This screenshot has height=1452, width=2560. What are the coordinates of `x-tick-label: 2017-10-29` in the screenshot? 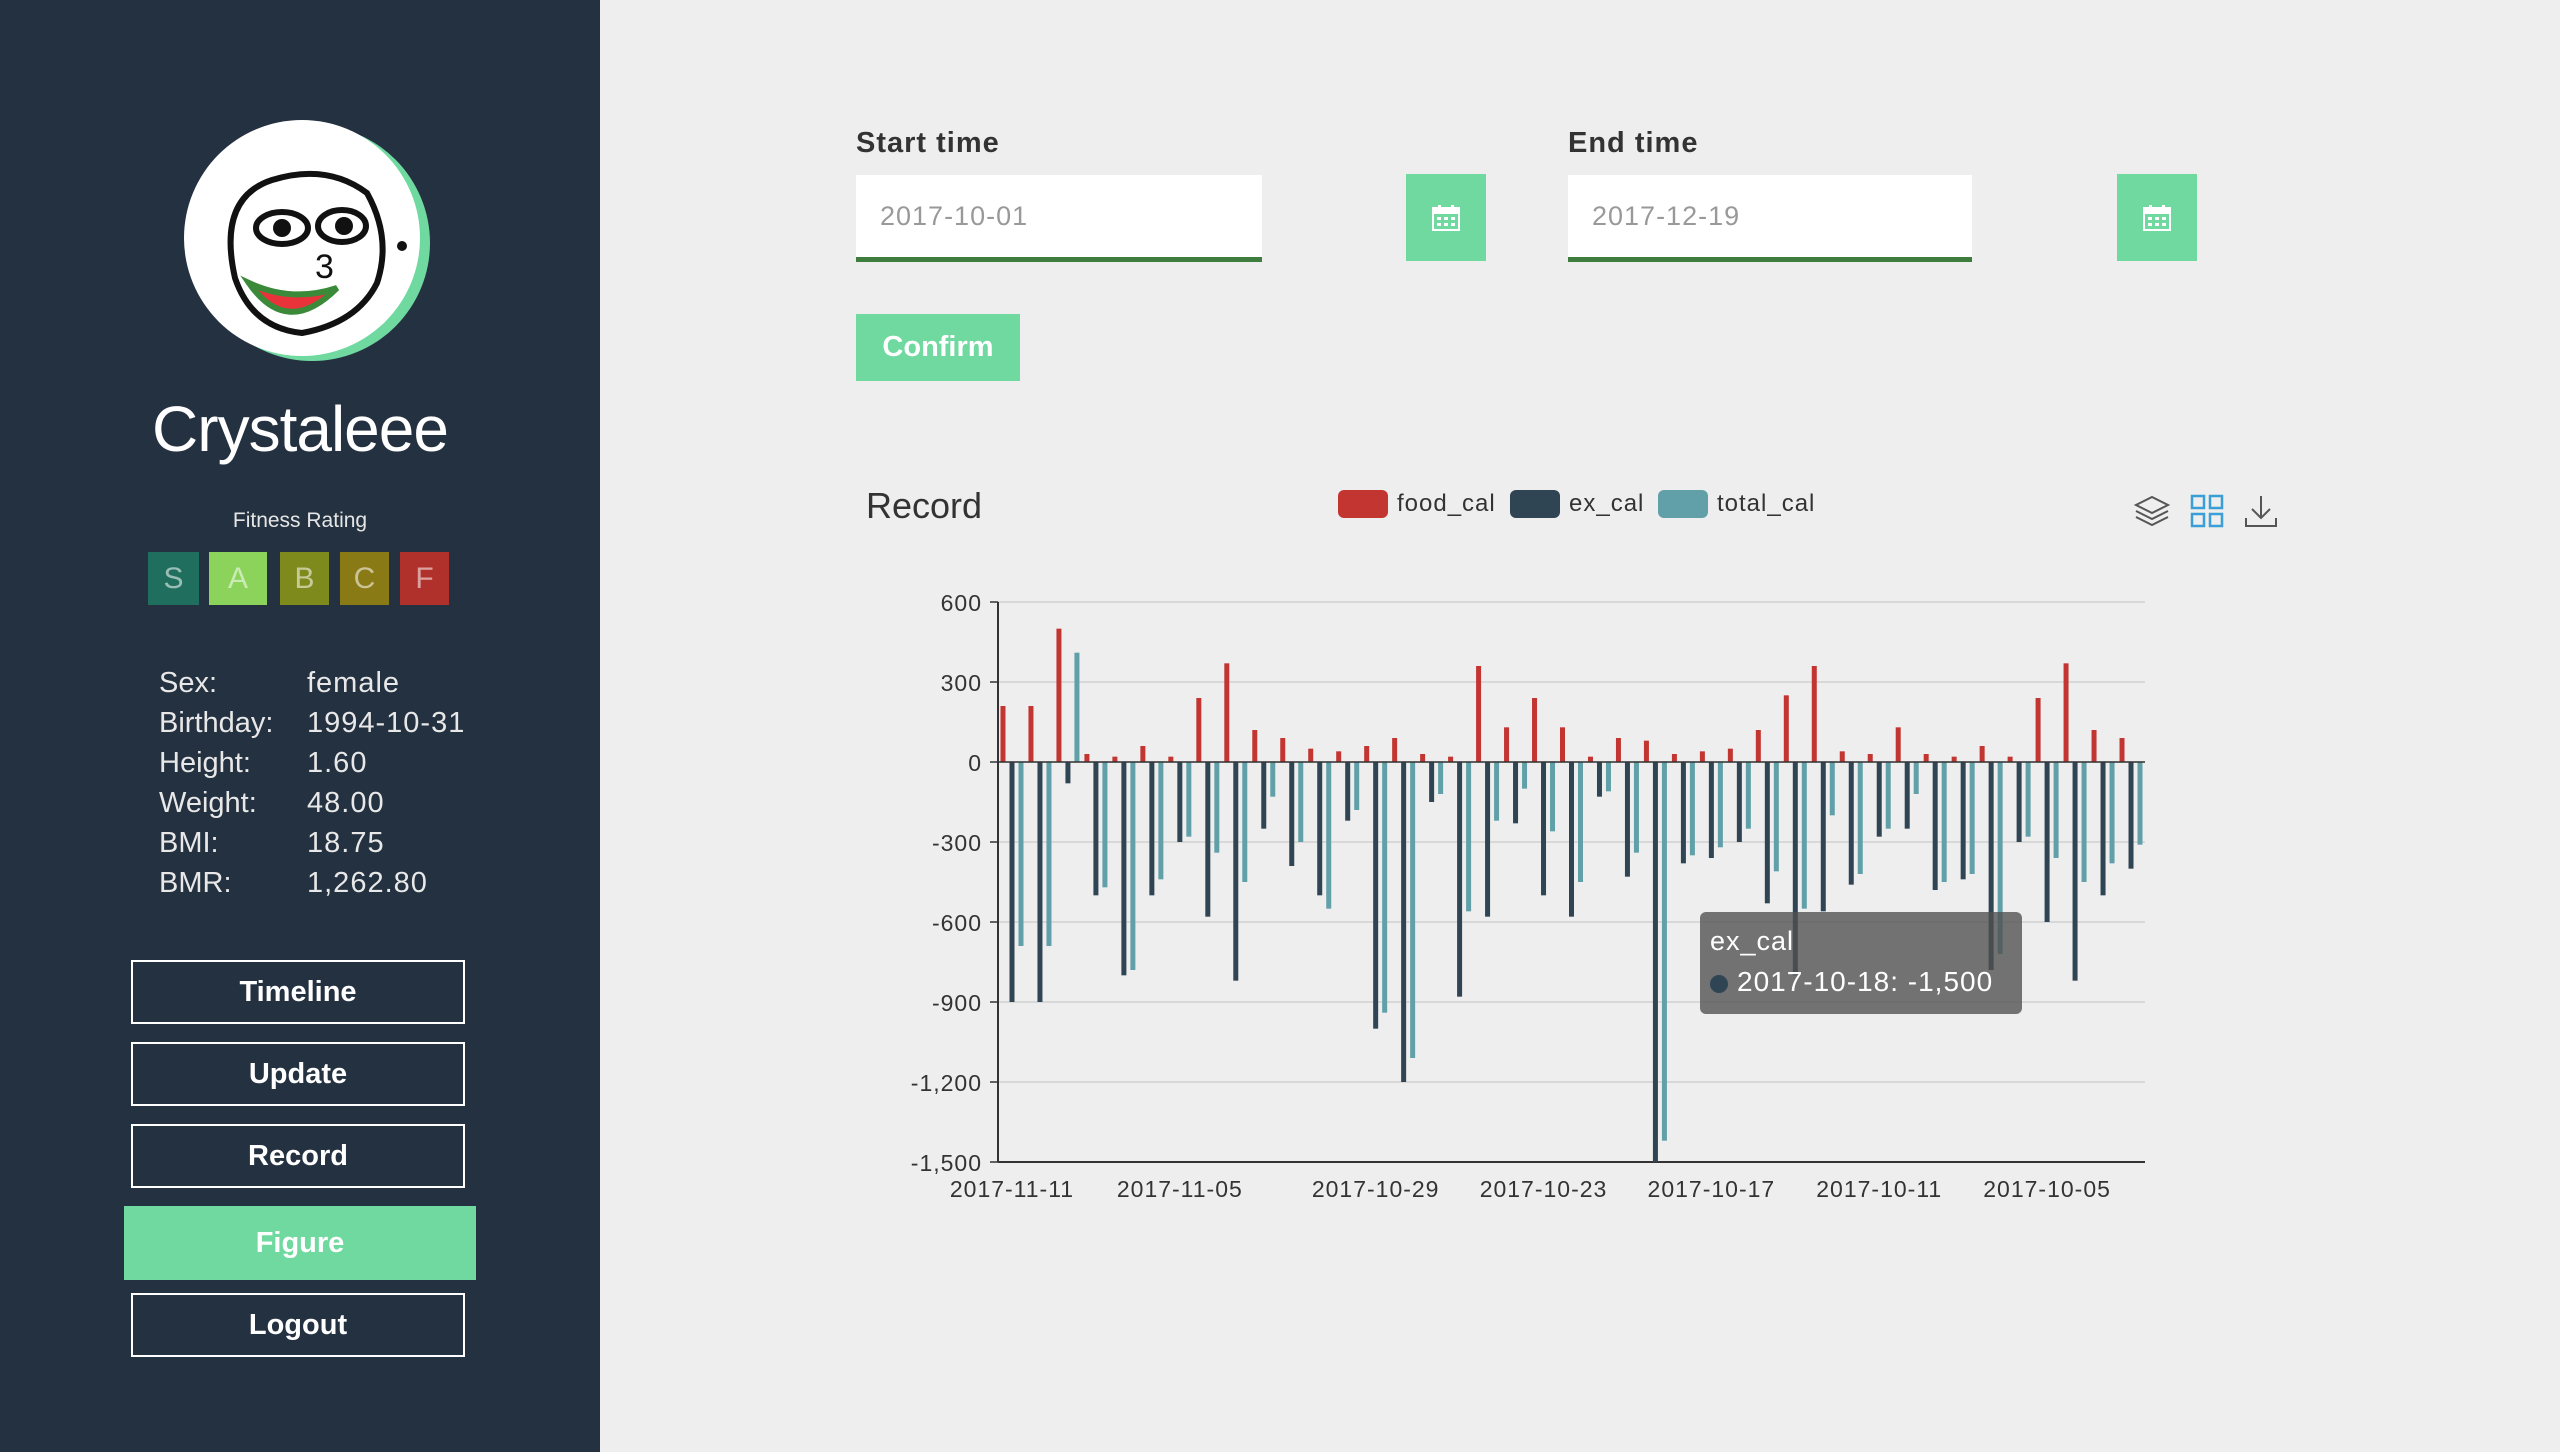 It's located at (1376, 1189).